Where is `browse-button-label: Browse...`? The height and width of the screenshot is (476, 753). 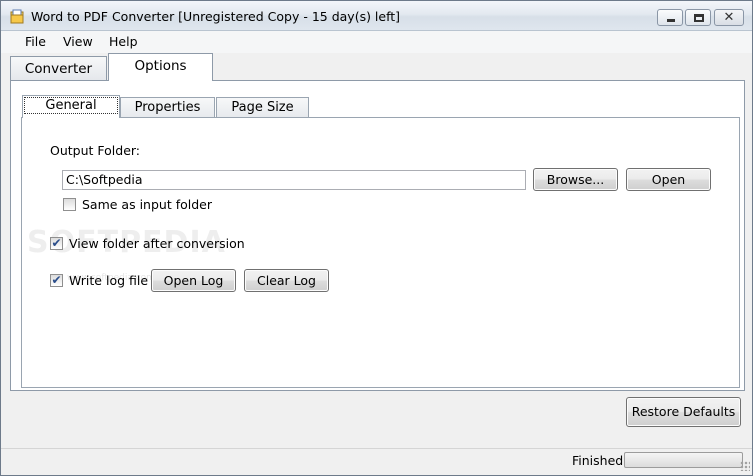
browse-button-label: Browse... is located at coordinates (575, 179).